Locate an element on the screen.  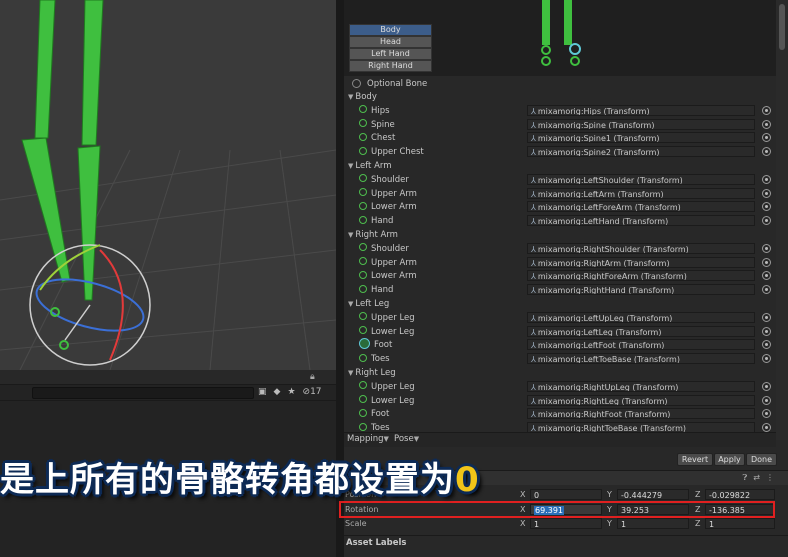
pose-label: Pose is located at coordinates (404, 439).